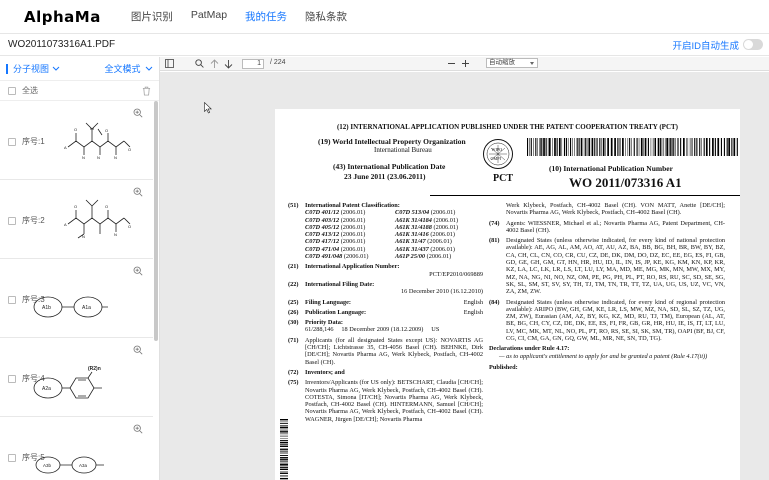 This screenshot has height=480, width=769. I want to click on pub-lang: English, so click(473, 312).